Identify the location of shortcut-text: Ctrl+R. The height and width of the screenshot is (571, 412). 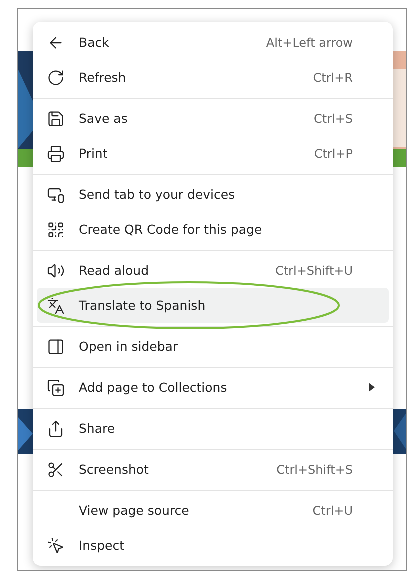
(333, 77).